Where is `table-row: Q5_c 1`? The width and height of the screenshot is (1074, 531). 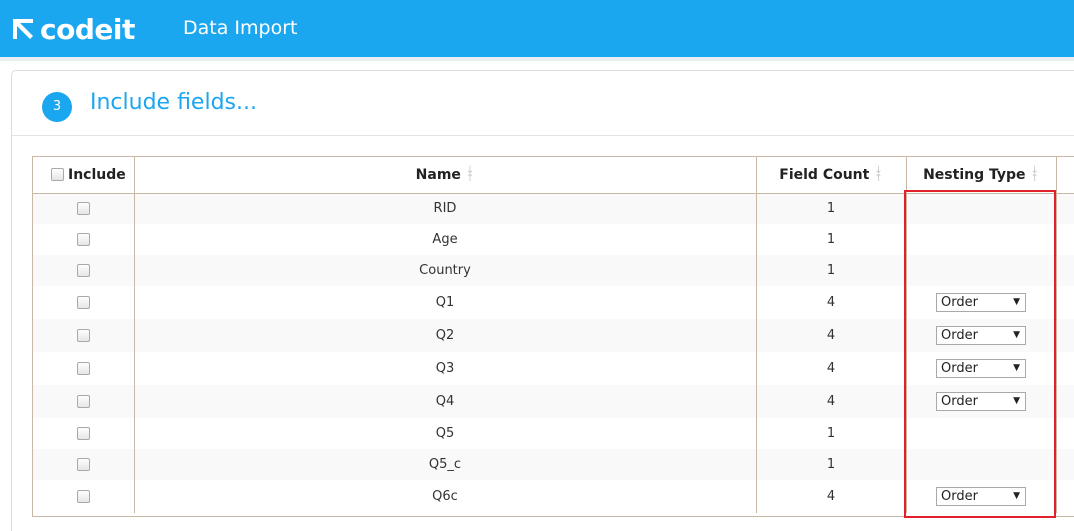
table-row: Q5_c 1 is located at coordinates (553, 464).